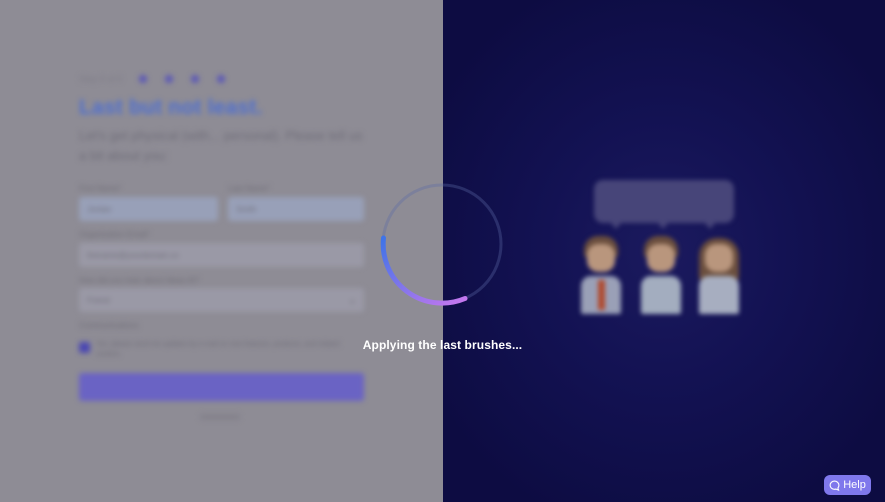  What do you see at coordinates (98, 300) in the screenshot?
I see `source-value: Friend` at bounding box center [98, 300].